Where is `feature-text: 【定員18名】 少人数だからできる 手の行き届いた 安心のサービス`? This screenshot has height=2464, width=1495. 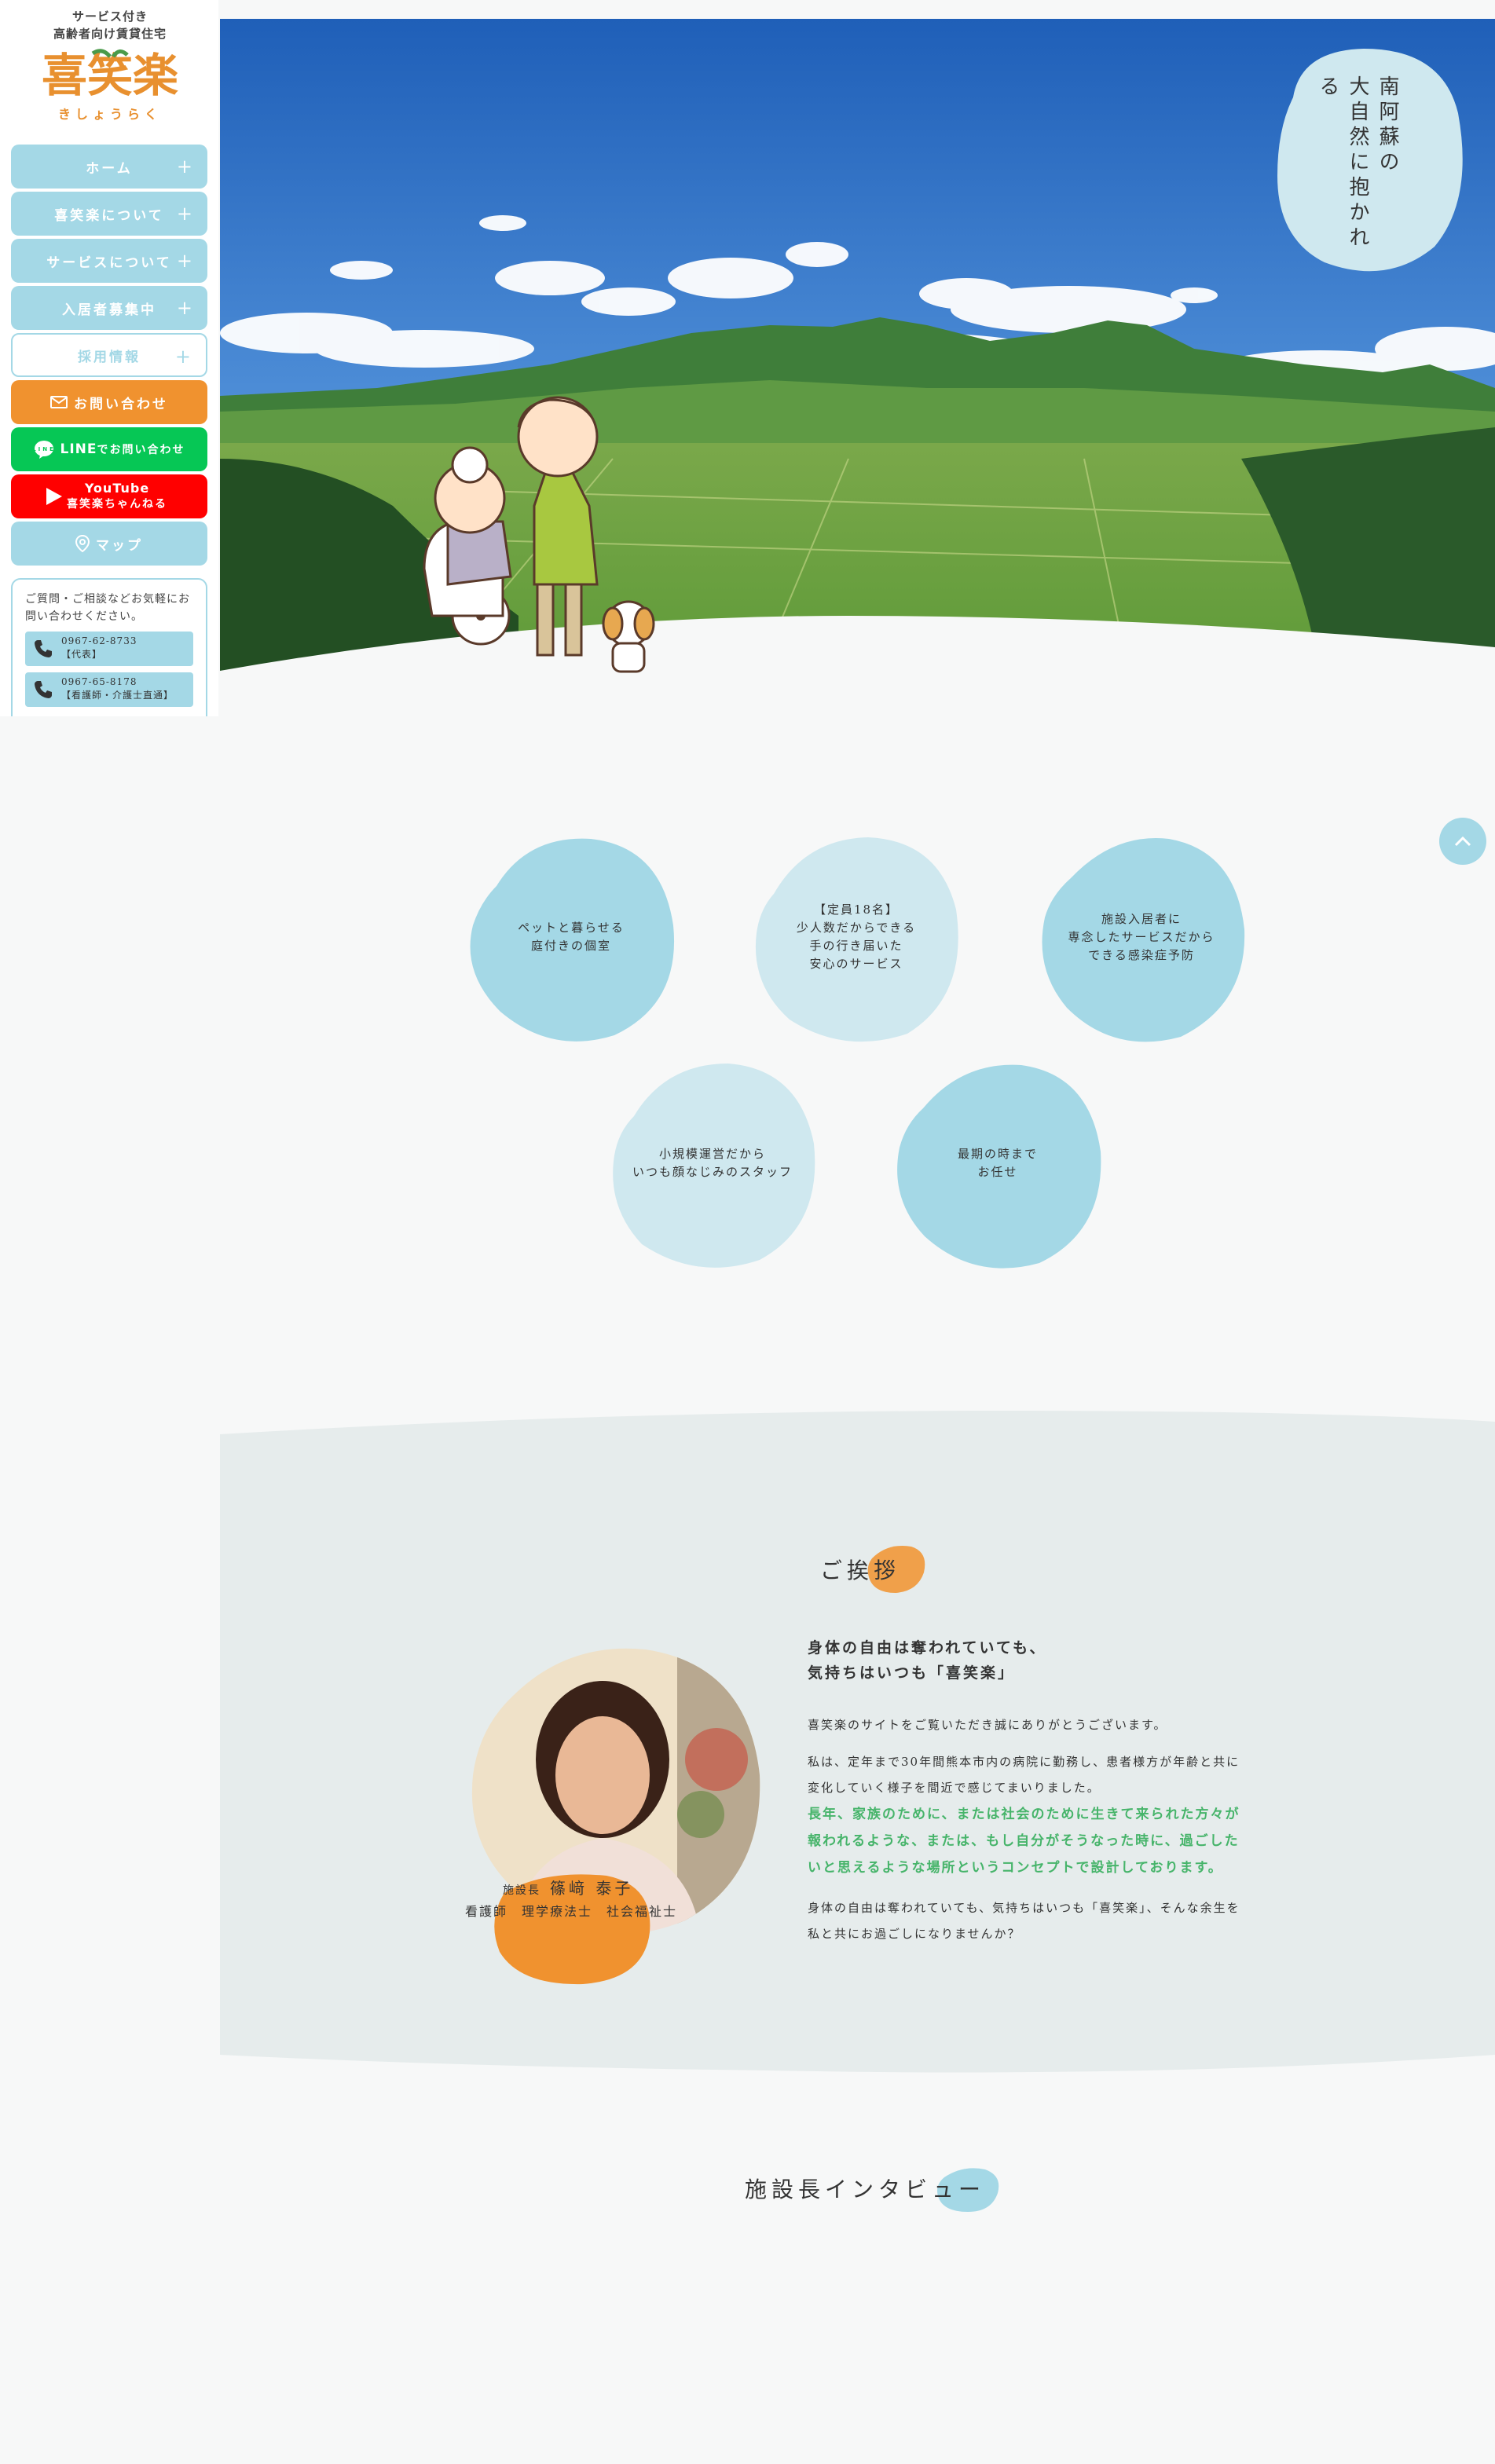 feature-text: 【定員18名】 少人数だからできる 手の行き届いた 安心のサービス is located at coordinates (856, 937).